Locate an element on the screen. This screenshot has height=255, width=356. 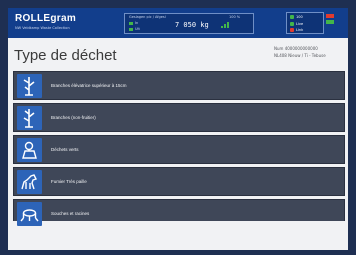
waste-type-label: Branches (non-fruitier) is located at coordinates (73, 117).